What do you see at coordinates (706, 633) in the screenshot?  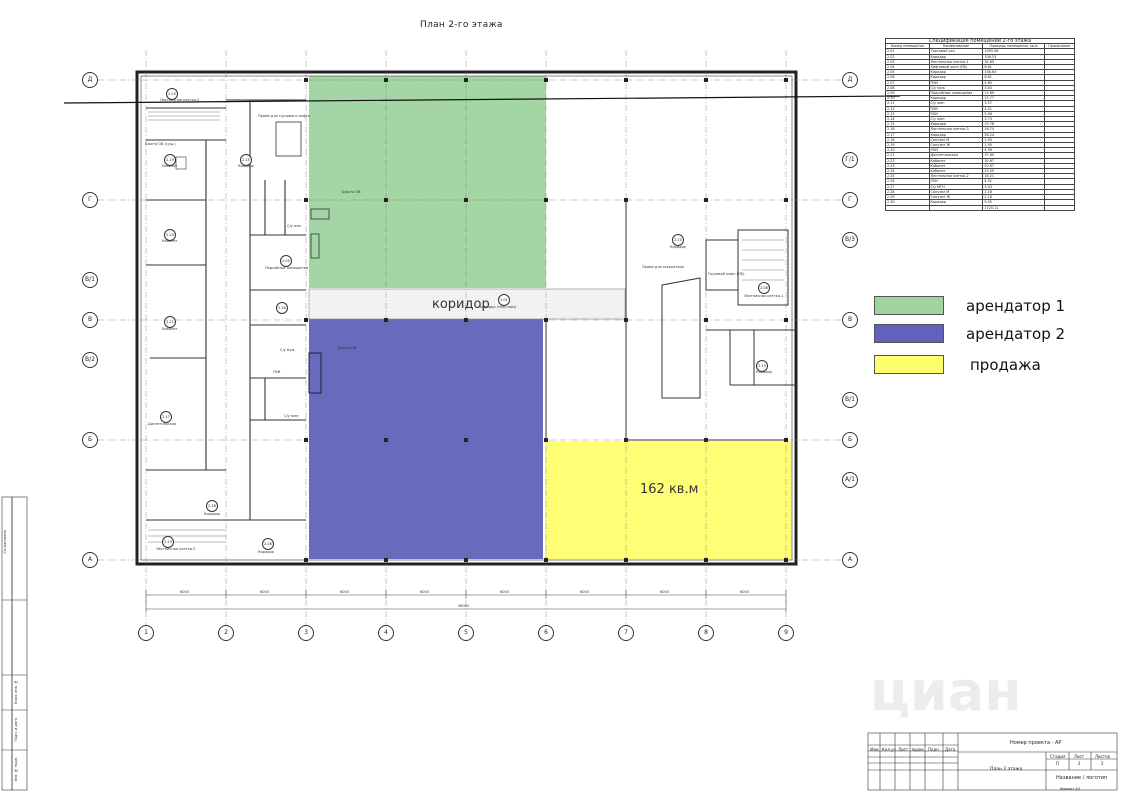 I see `axis-col-8: 8` at bounding box center [706, 633].